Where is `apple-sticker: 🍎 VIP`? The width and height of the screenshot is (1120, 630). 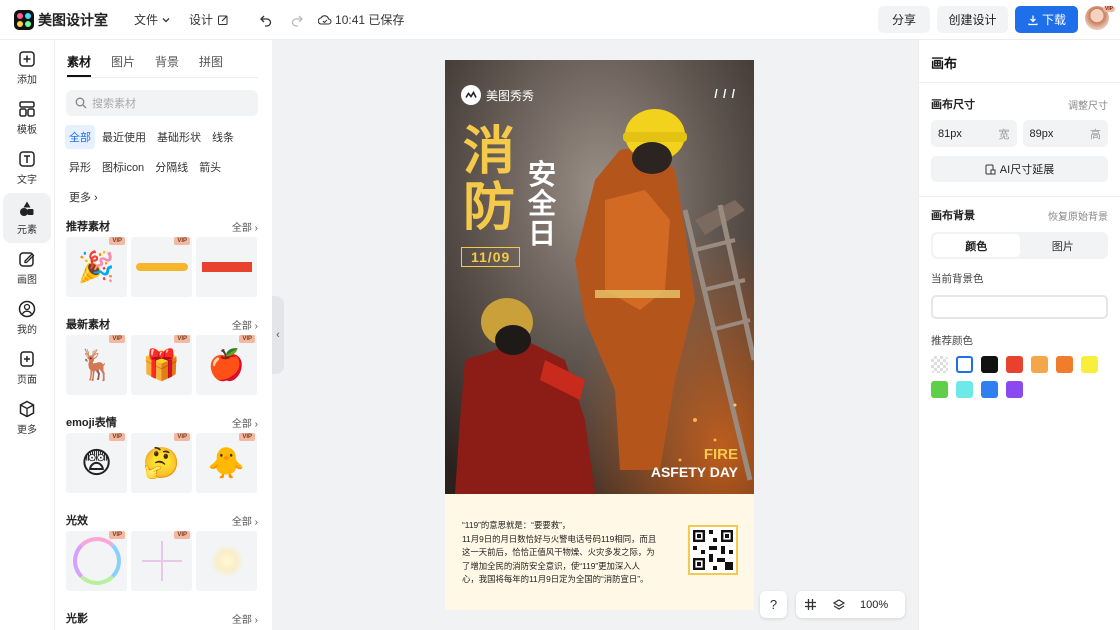
apple-sticker: 🍎 VIP is located at coordinates (226, 365).